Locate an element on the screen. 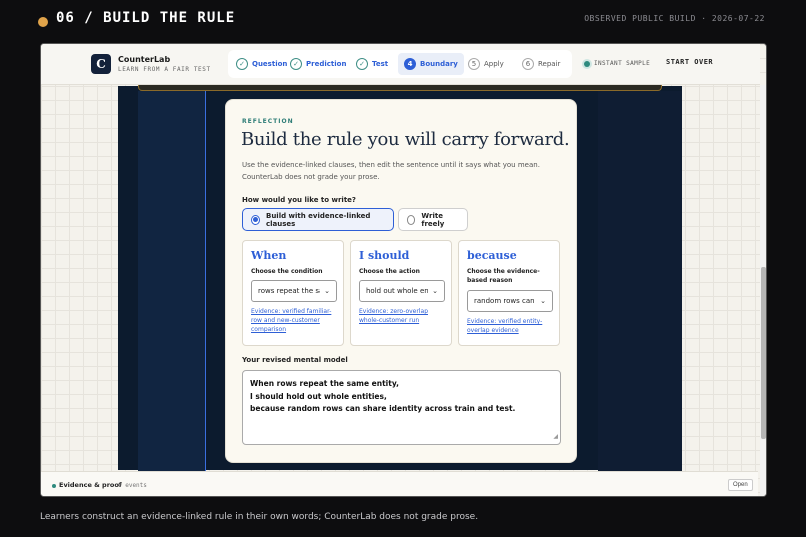 Image resolution: width=806 pixels, height=537 pixels. radio-empty-icon is located at coordinates (411, 219).